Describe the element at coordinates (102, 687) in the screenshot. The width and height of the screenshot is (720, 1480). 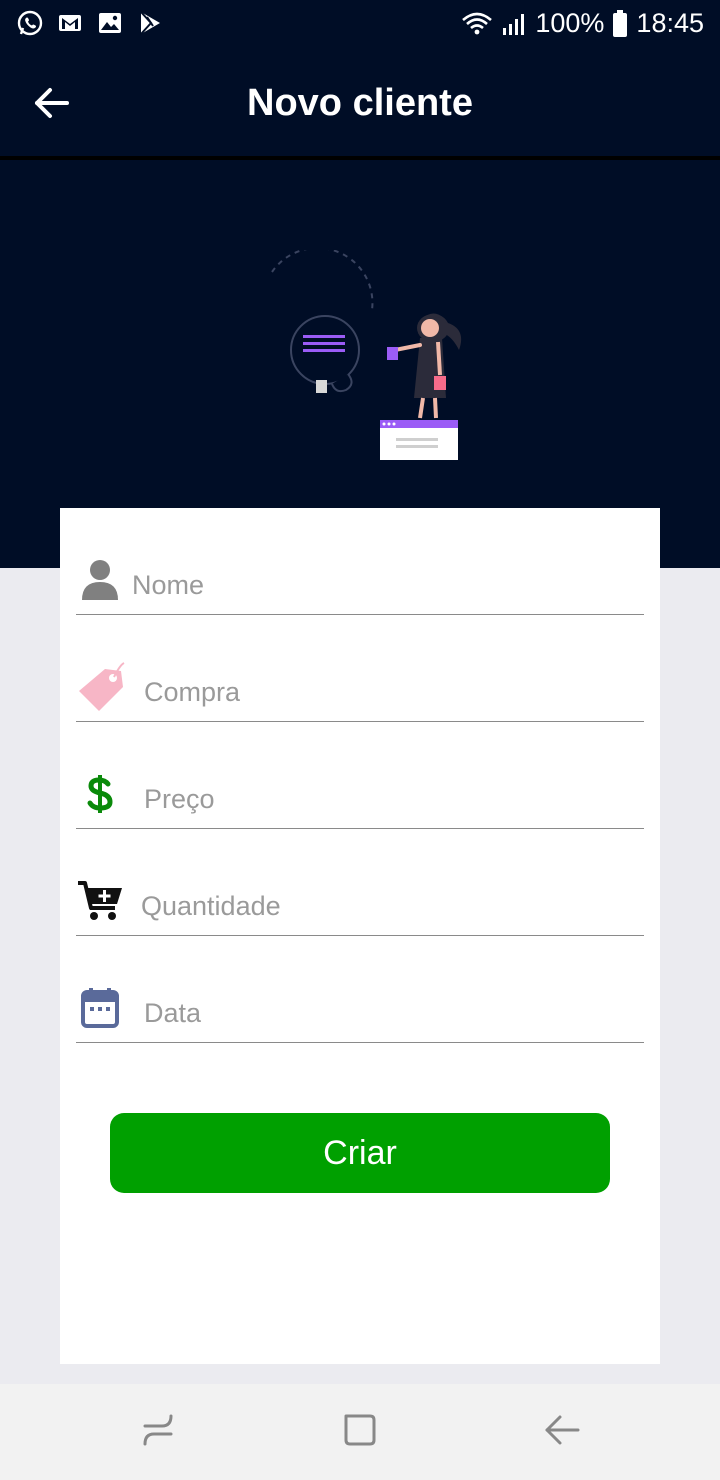
I see `price-tag-icon` at that location.